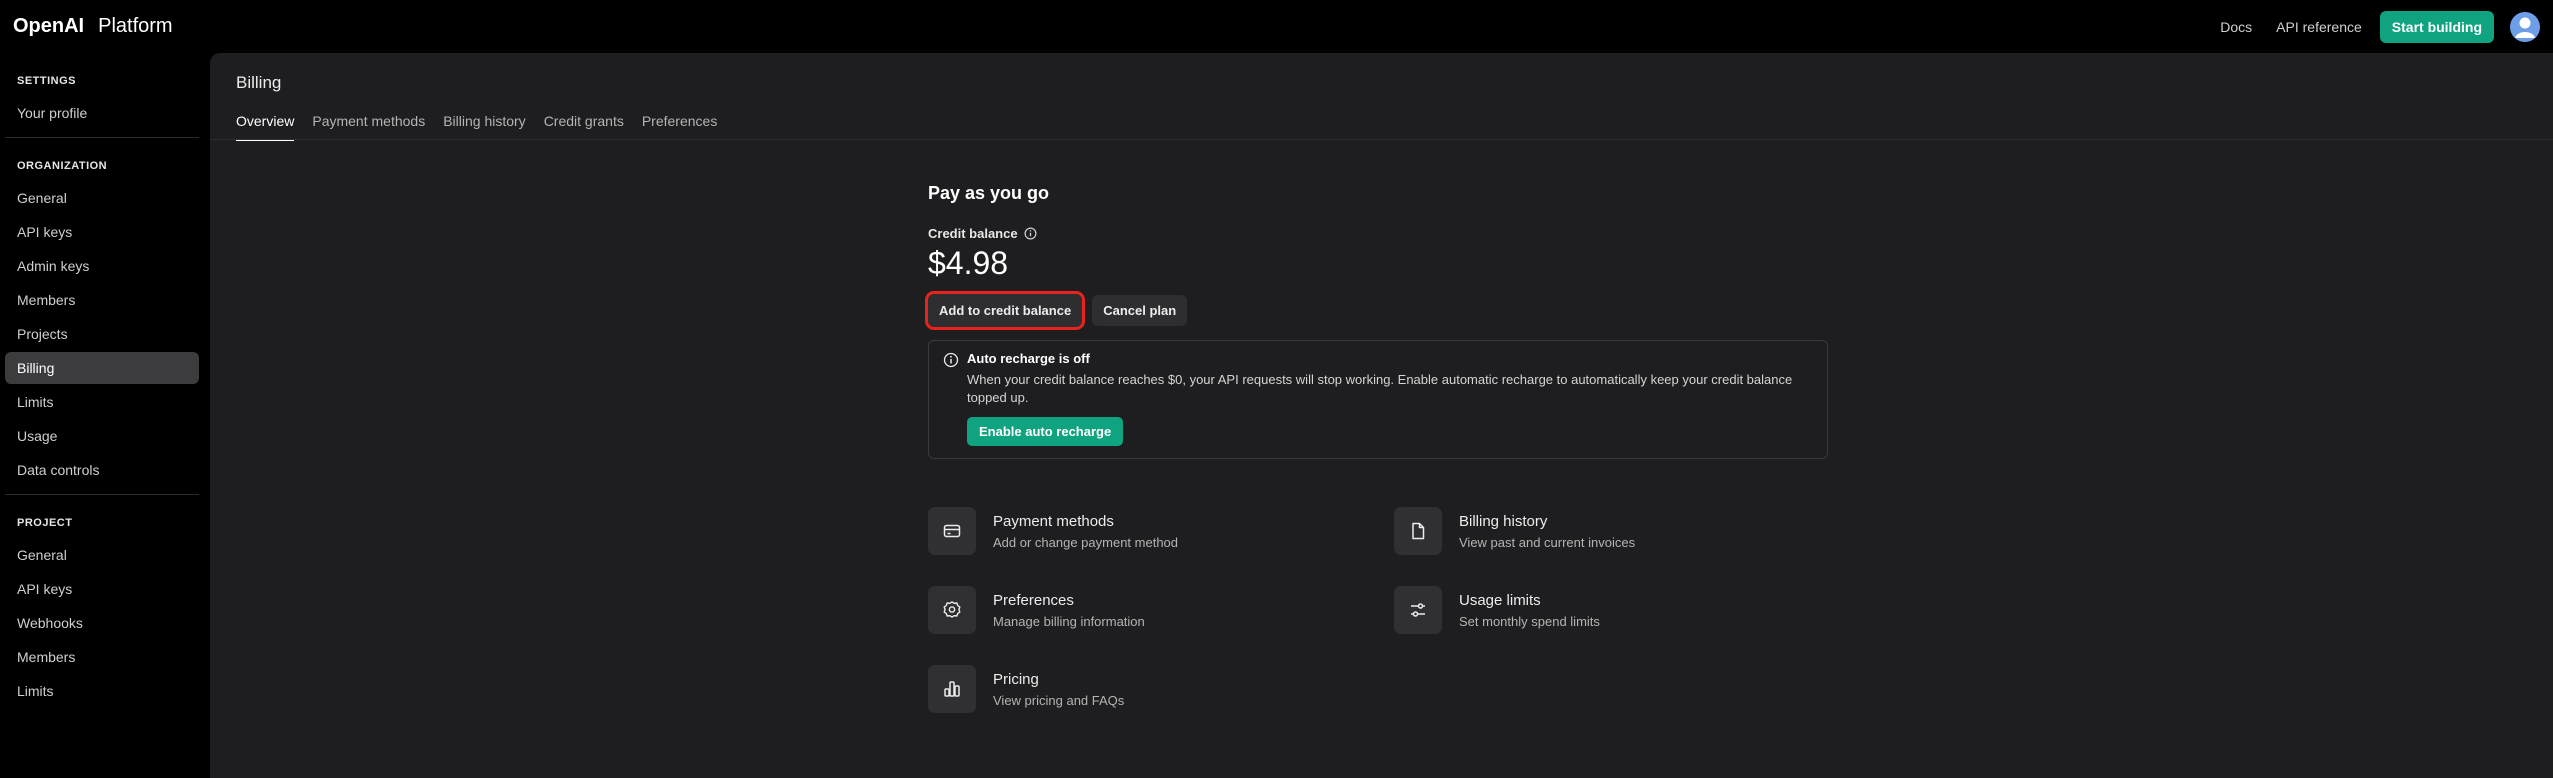  What do you see at coordinates (102, 436) in the screenshot?
I see `sidebar-item-usage: Usage` at bounding box center [102, 436].